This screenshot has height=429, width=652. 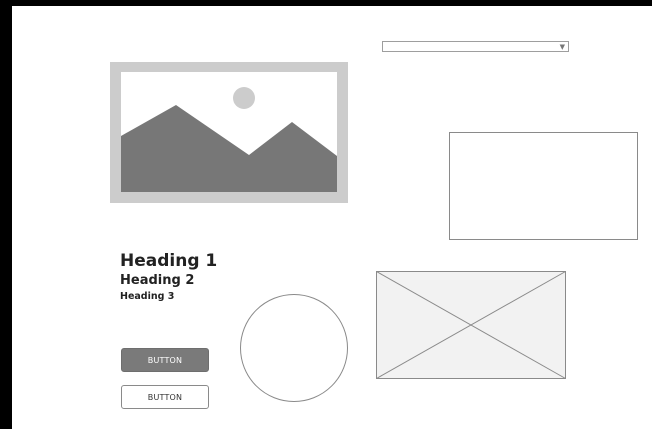 I want to click on sun-icon, so click(x=244, y=98).